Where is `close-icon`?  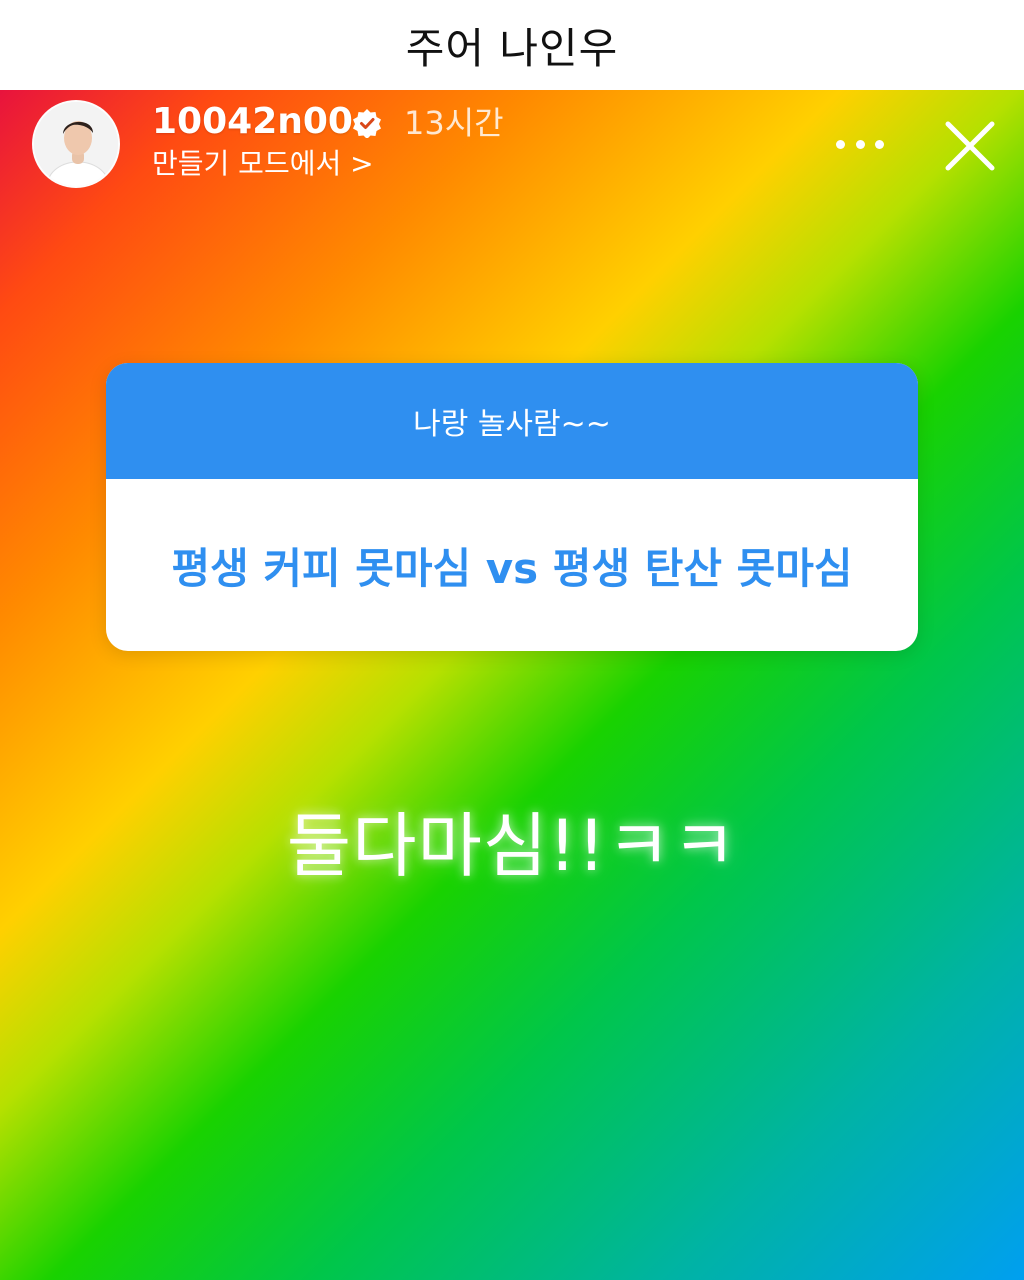 close-icon is located at coordinates (970, 146).